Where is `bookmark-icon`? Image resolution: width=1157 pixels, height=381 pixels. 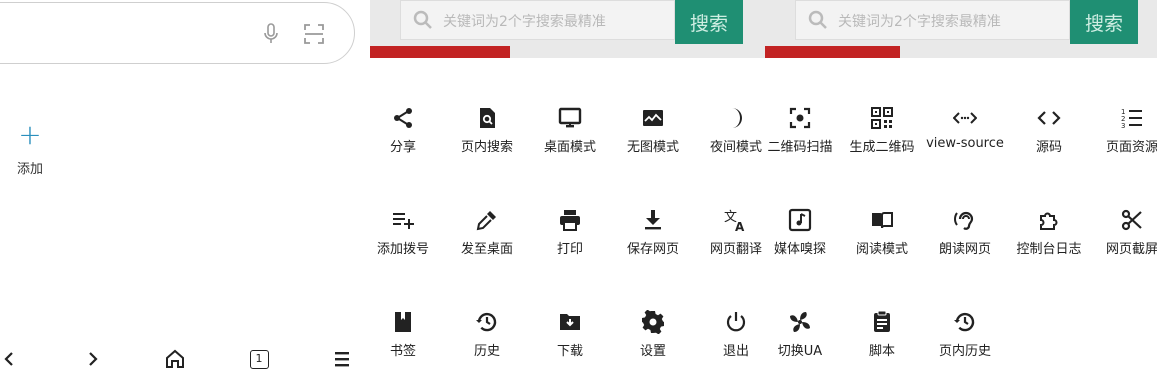 bookmark-icon is located at coordinates (403, 322).